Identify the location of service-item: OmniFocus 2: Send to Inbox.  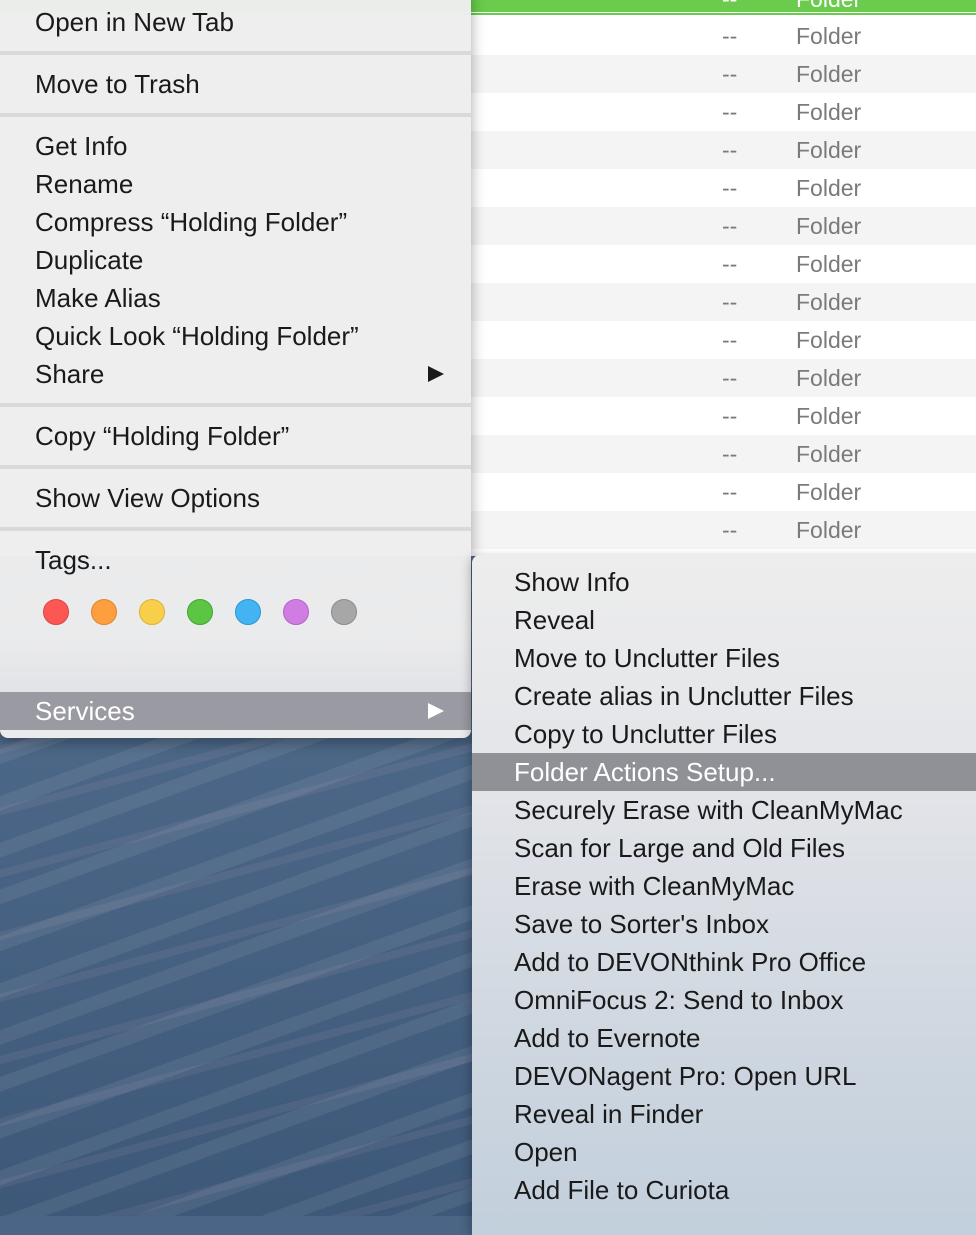
(724, 1000).